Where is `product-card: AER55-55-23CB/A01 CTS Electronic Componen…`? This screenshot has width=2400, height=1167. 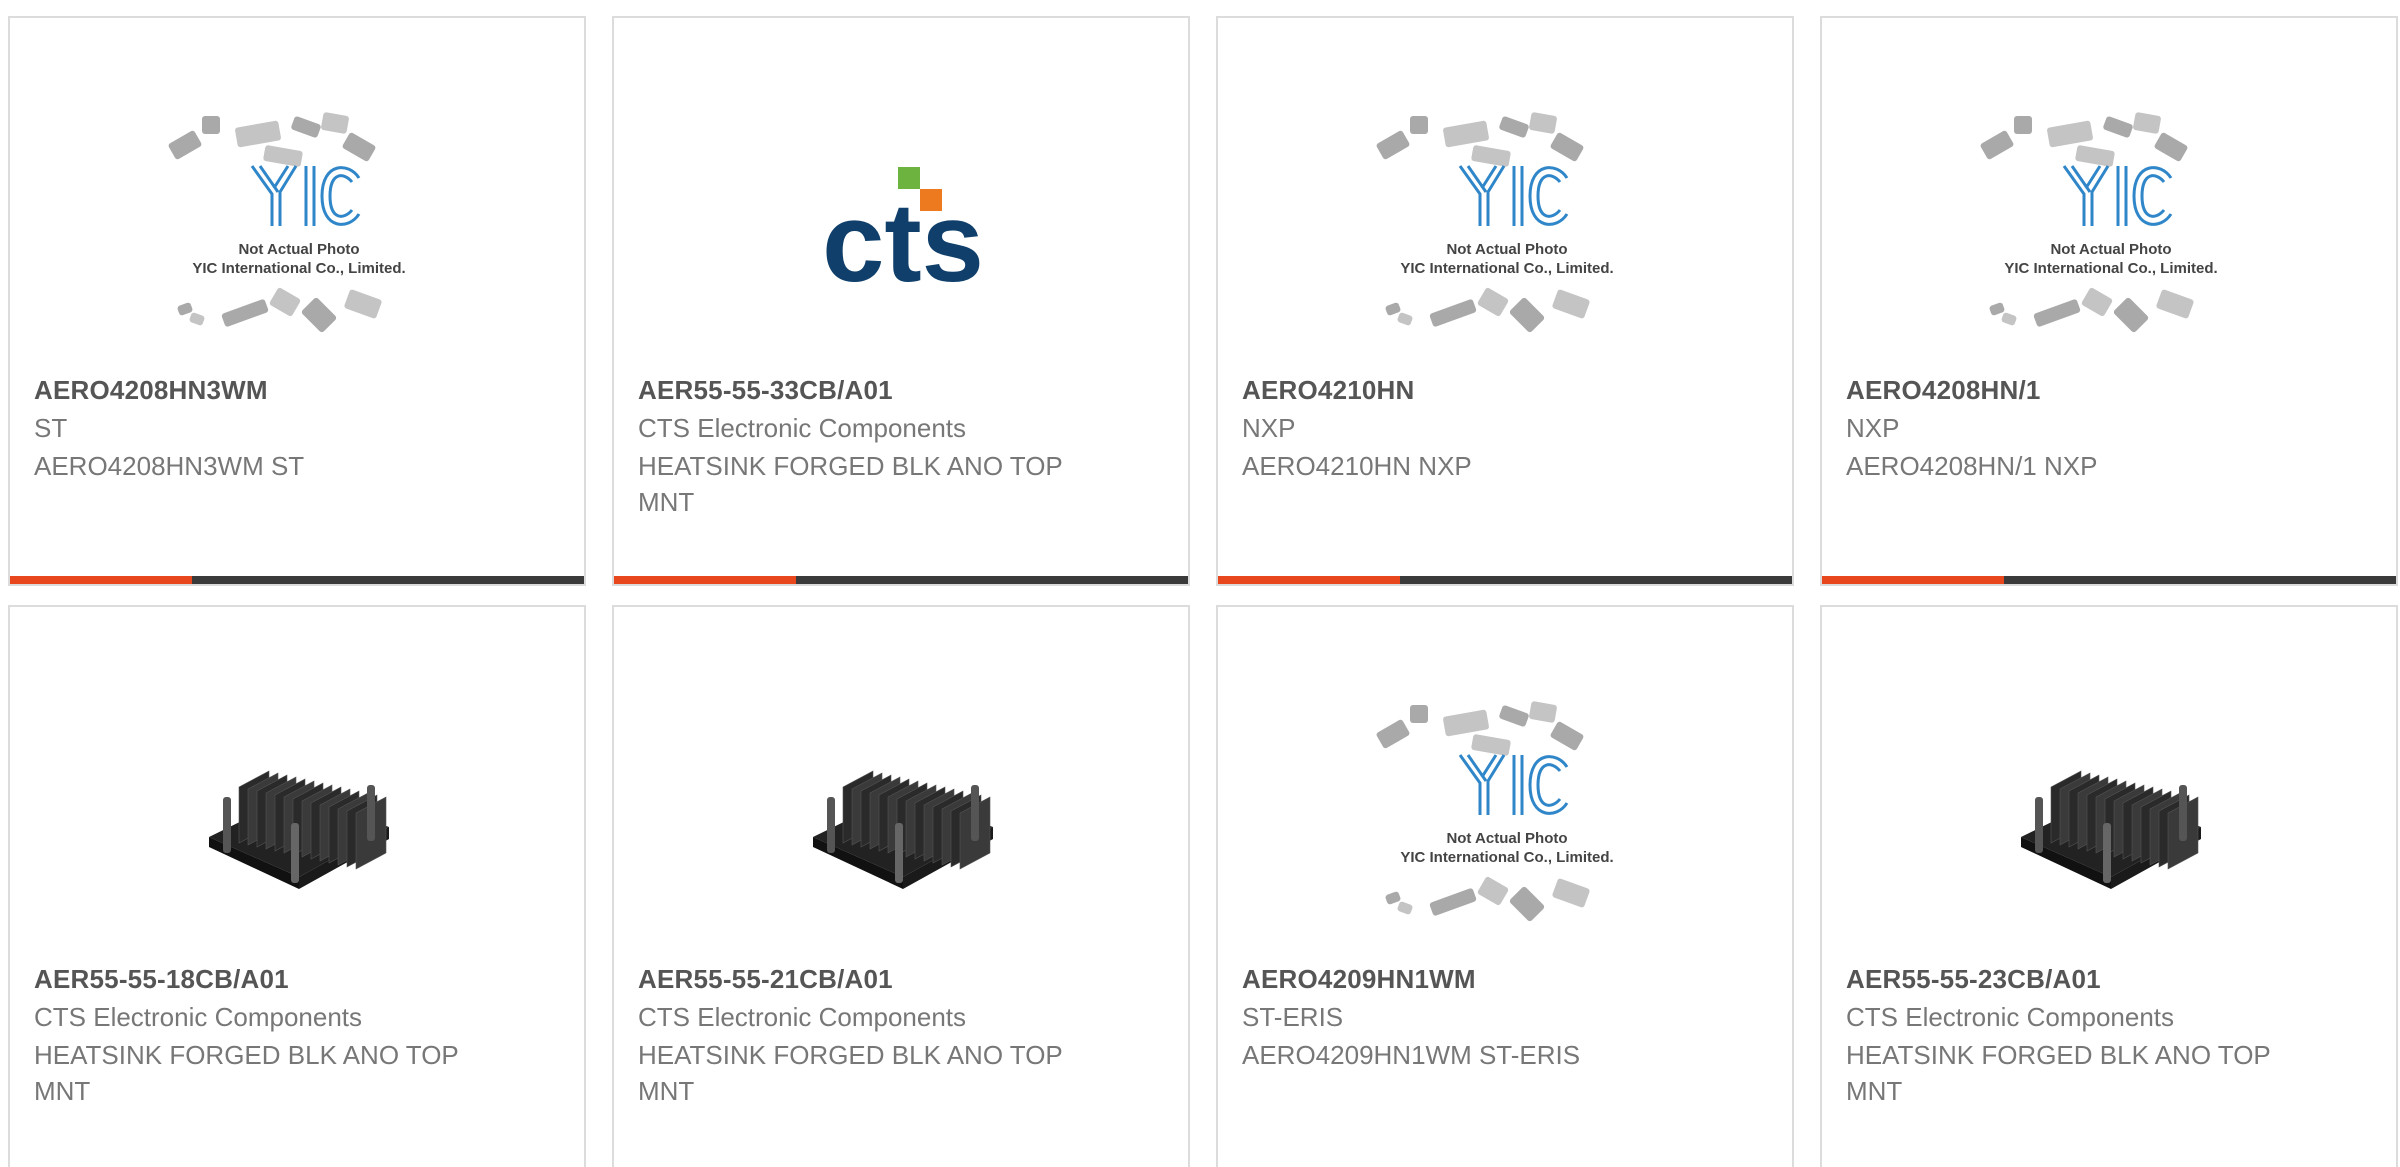 product-card: AER55-55-23CB/A01 CTS Electronic Componen… is located at coordinates (2109, 886).